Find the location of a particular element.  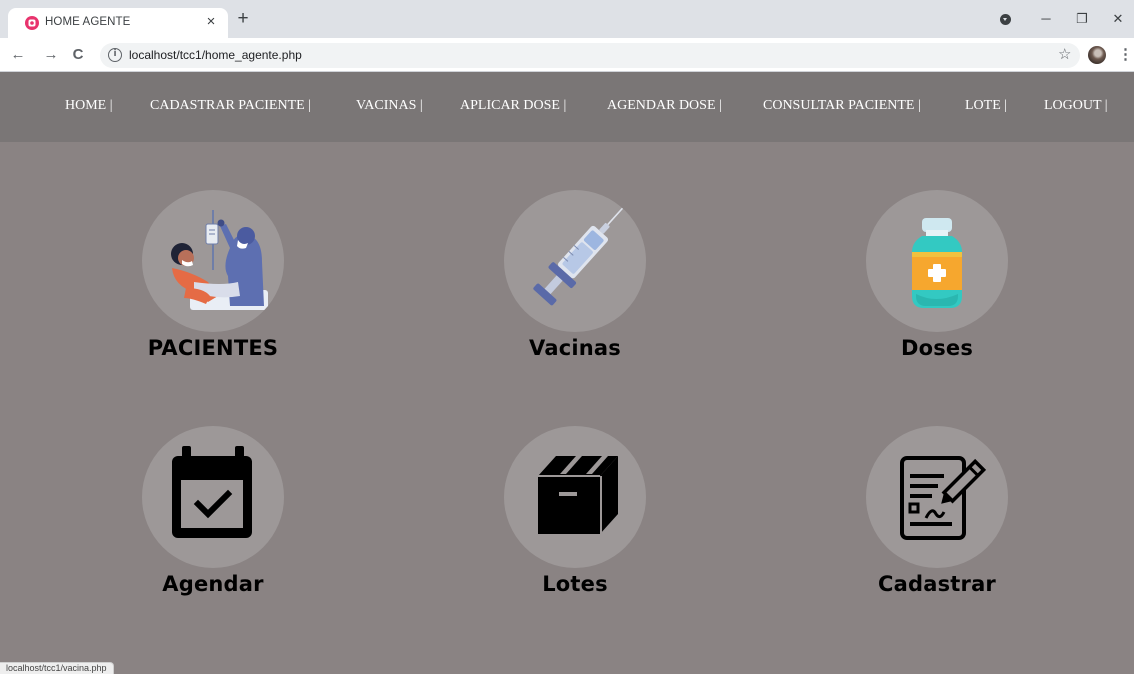

bookmark-star-icon: ☆ is located at coordinates (1064, 55).